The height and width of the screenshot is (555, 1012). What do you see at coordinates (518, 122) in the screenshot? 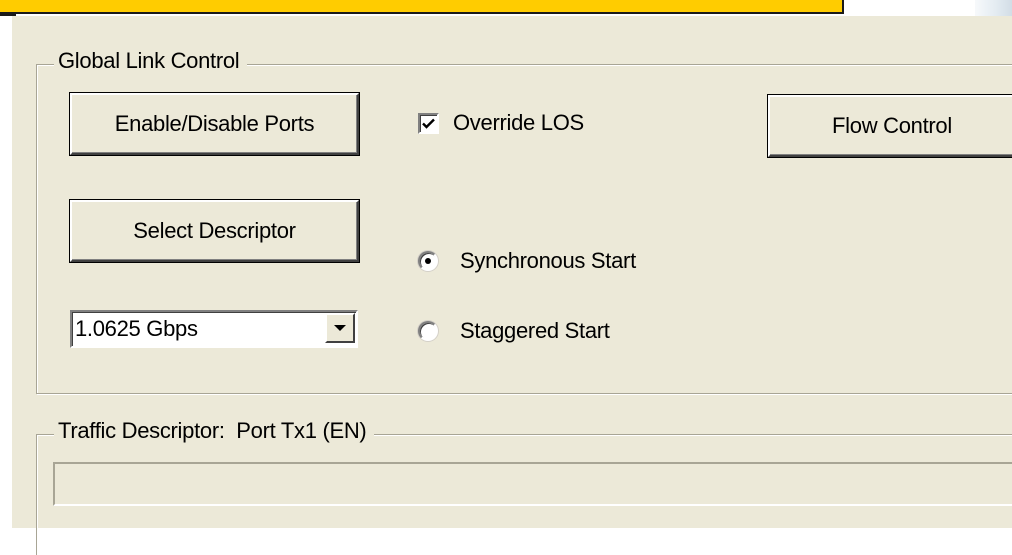
I see `override-los-label: Override LOS` at bounding box center [518, 122].